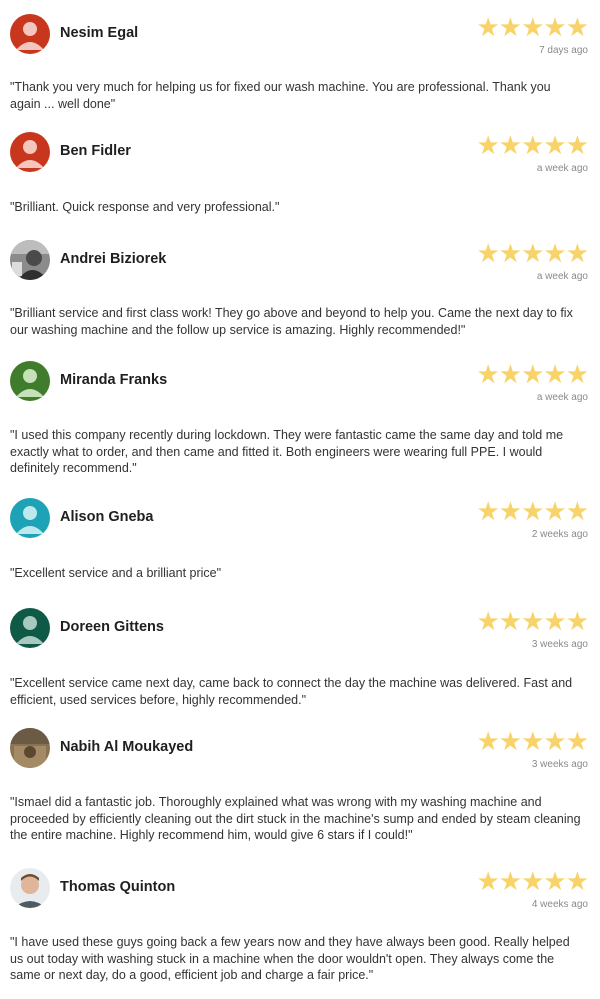 The width and height of the screenshot is (600, 999). I want to click on review-header: Andrei Biziorek ★★★★★ a week ago, so click(300, 262).